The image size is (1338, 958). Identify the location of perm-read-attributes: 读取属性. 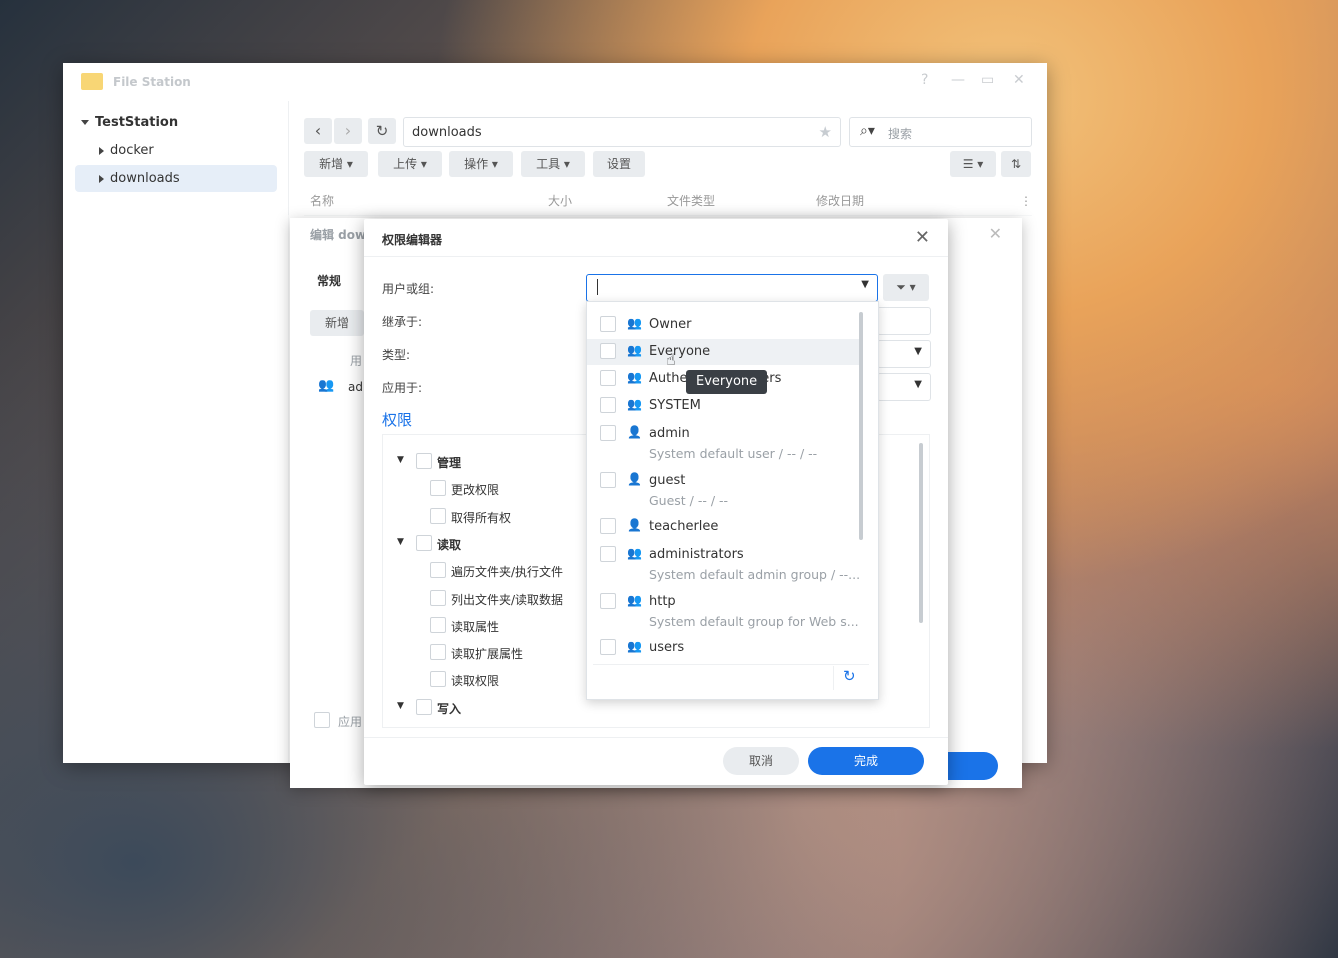
(475, 627).